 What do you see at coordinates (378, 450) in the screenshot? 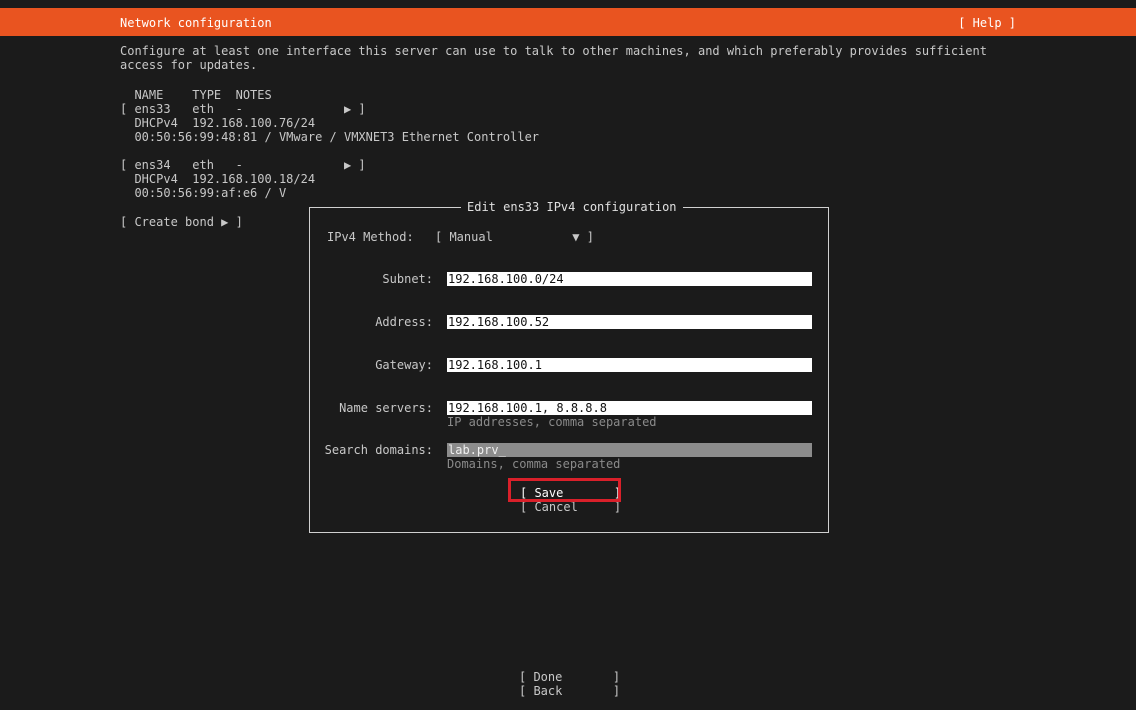
I see `search-domains-label: Search domains:` at bounding box center [378, 450].